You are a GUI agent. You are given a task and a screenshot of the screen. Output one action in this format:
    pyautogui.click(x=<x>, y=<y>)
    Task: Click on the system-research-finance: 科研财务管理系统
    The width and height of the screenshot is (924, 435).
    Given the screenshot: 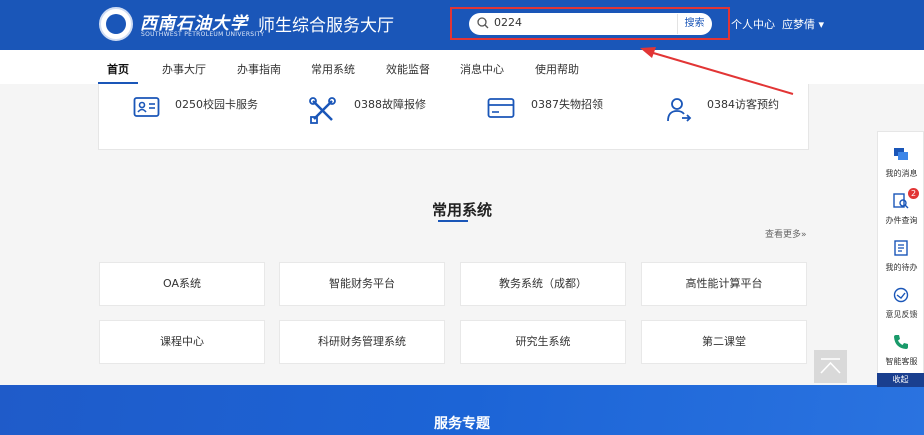 What is the action you would take?
    pyautogui.click(x=362, y=342)
    